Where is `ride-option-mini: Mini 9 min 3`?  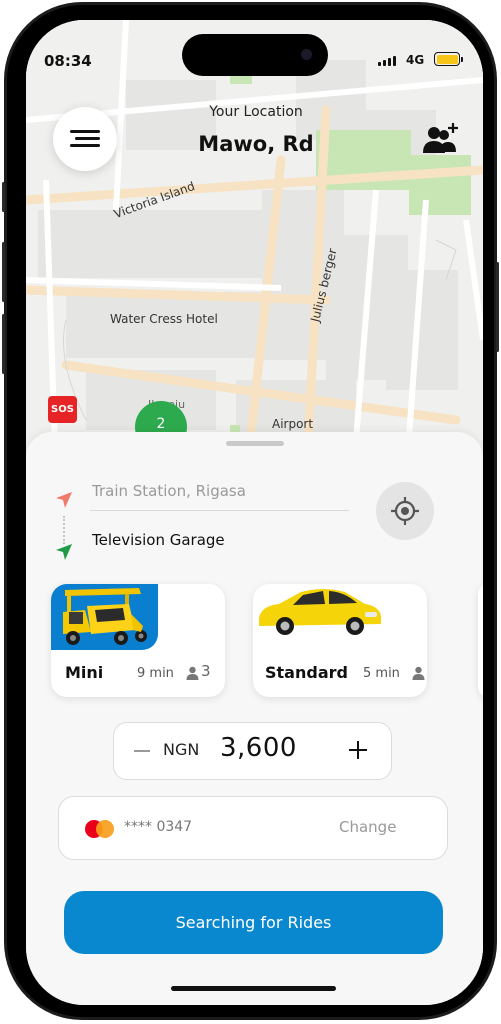 ride-option-mini: Mini 9 min 3 is located at coordinates (138, 640).